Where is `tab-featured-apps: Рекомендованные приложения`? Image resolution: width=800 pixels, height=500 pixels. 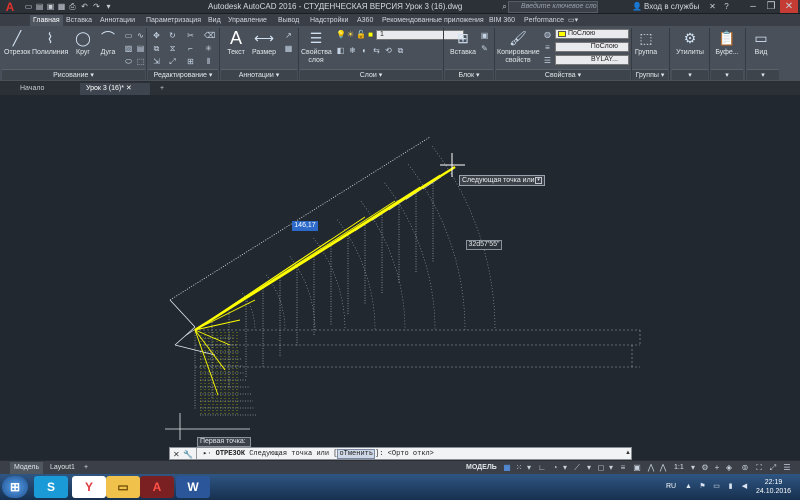
tab-featured-apps: Рекомендованные приложения is located at coordinates (433, 20).